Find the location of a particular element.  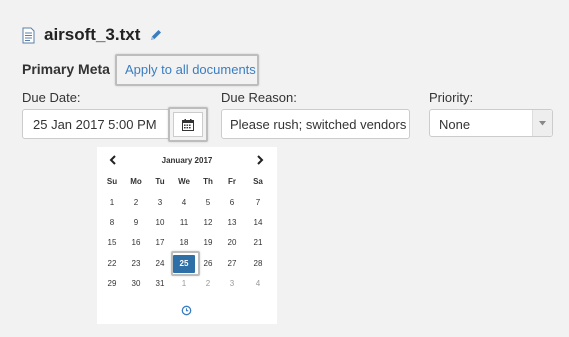

calendar-day: 9 is located at coordinates (136, 223).